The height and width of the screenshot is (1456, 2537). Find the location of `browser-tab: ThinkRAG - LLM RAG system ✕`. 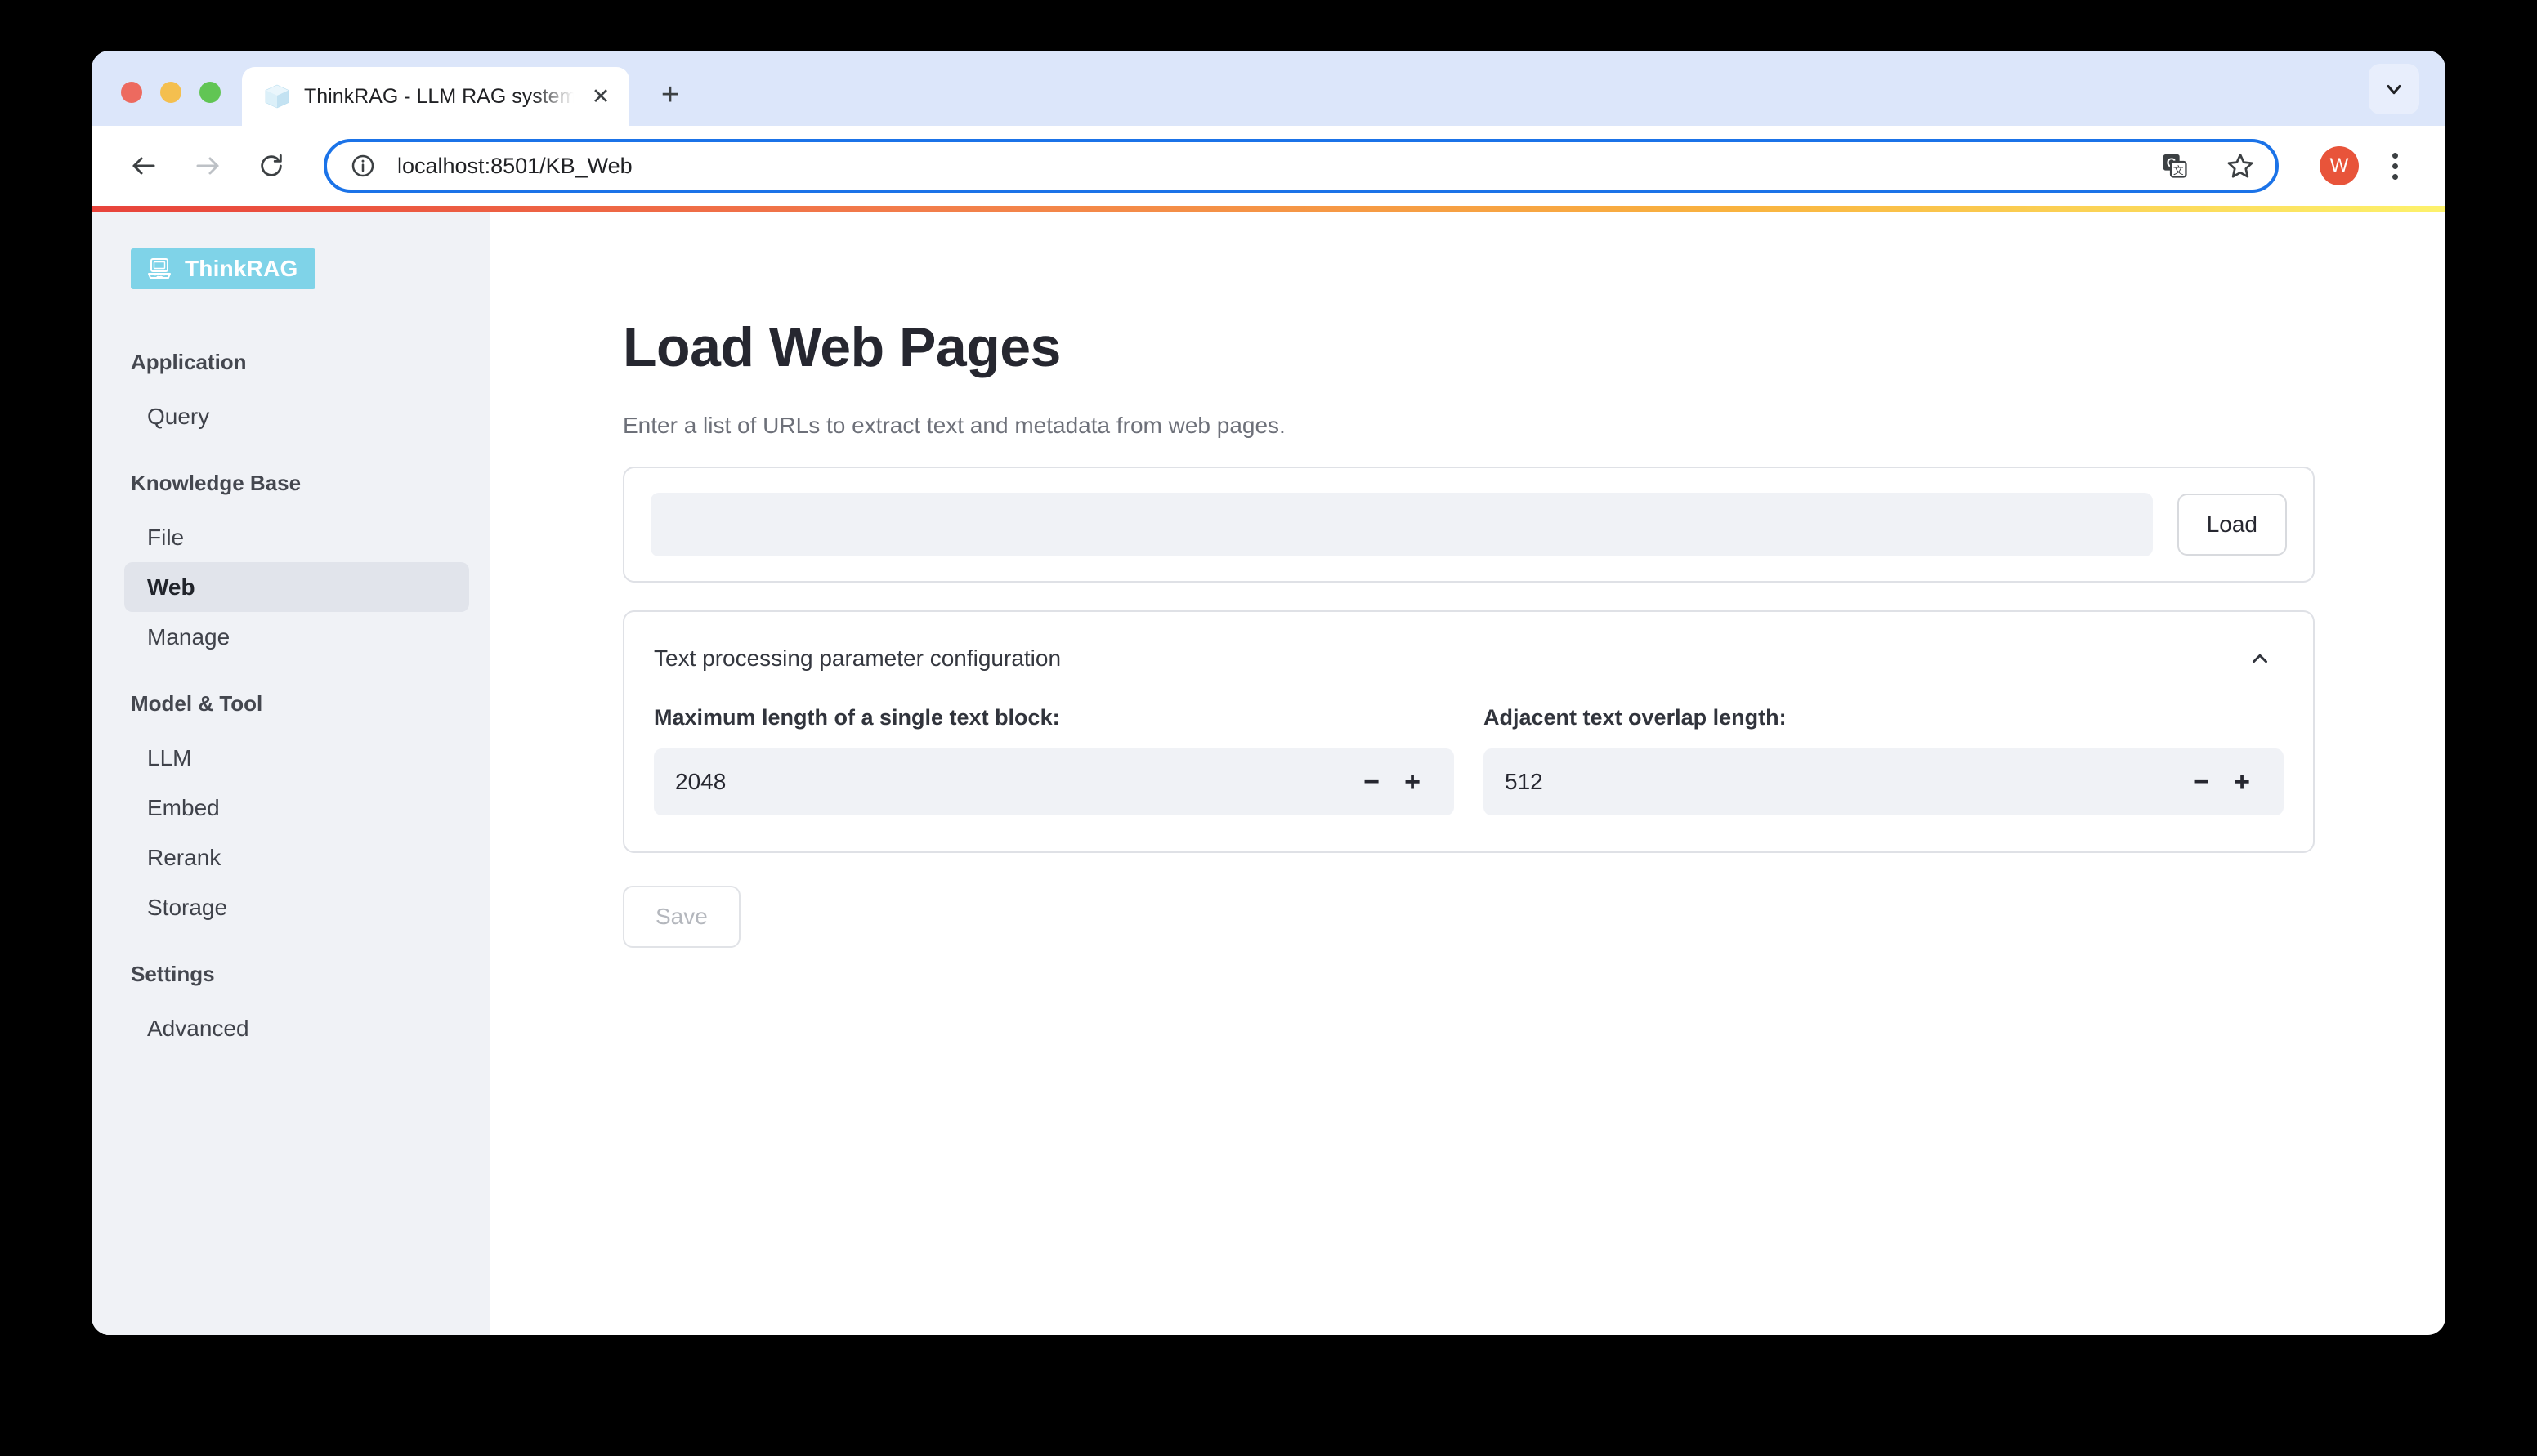

browser-tab: ThinkRAG - LLM RAG system ✕ is located at coordinates (435, 96).